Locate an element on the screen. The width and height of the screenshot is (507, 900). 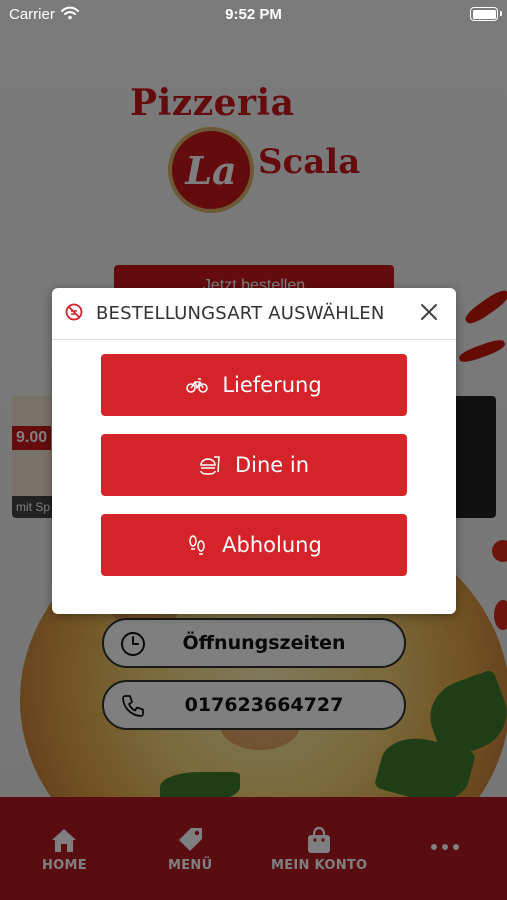
dialog-header: BESTELLUNGSART AUSWÄHLEN is located at coordinates (254, 314).